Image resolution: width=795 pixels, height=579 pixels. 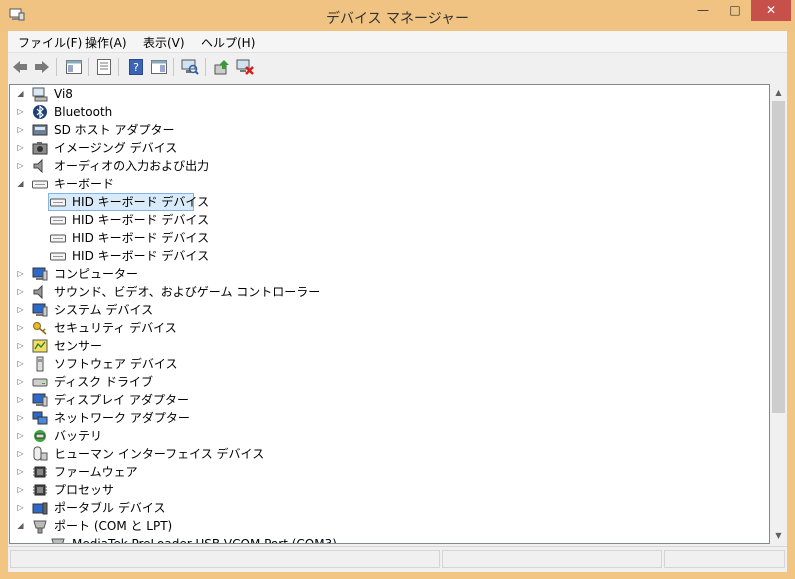 I want to click on tree-item-label: プロセッサ, so click(x=84, y=490).